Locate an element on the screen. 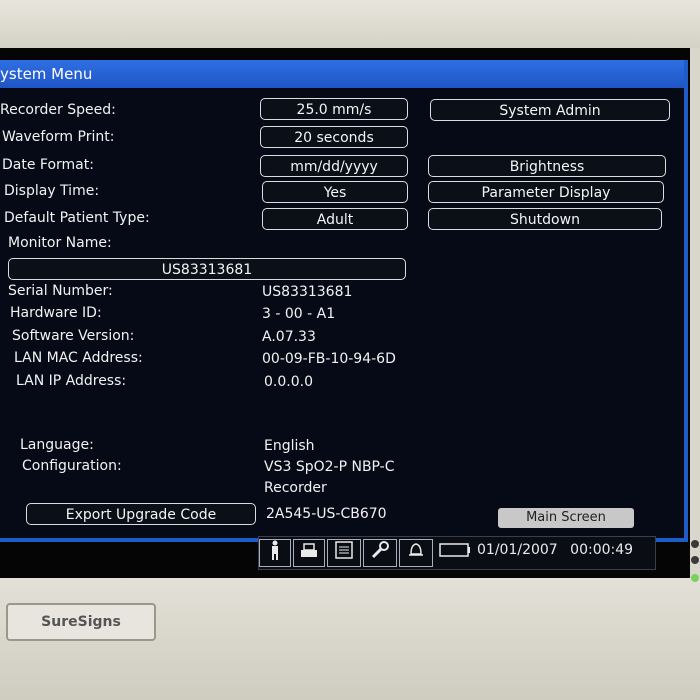 The height and width of the screenshot is (700, 700). wrench-icon is located at coordinates (380, 553).